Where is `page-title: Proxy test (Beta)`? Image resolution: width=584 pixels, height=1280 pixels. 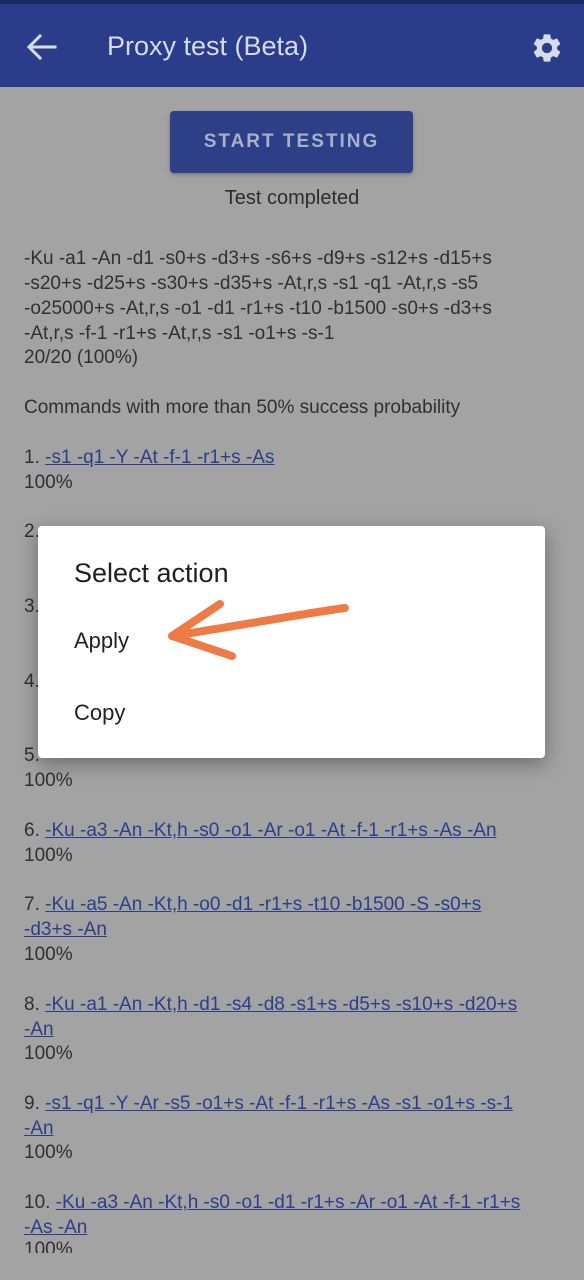
page-title: Proxy test (Beta) is located at coordinates (208, 46).